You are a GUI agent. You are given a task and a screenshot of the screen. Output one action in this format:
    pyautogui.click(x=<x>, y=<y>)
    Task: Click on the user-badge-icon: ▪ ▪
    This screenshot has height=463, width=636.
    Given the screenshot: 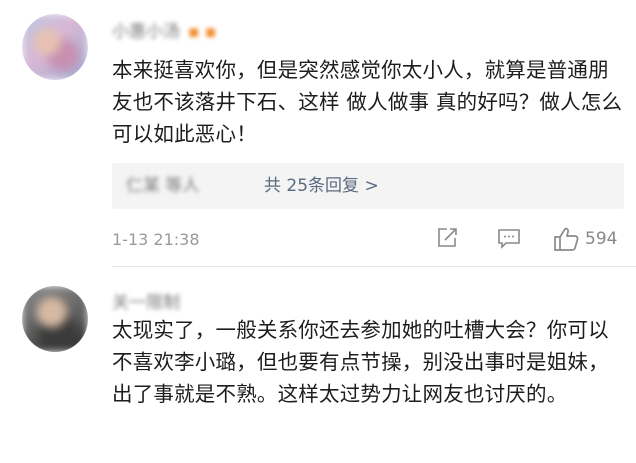 What is the action you would take?
    pyautogui.click(x=202, y=32)
    